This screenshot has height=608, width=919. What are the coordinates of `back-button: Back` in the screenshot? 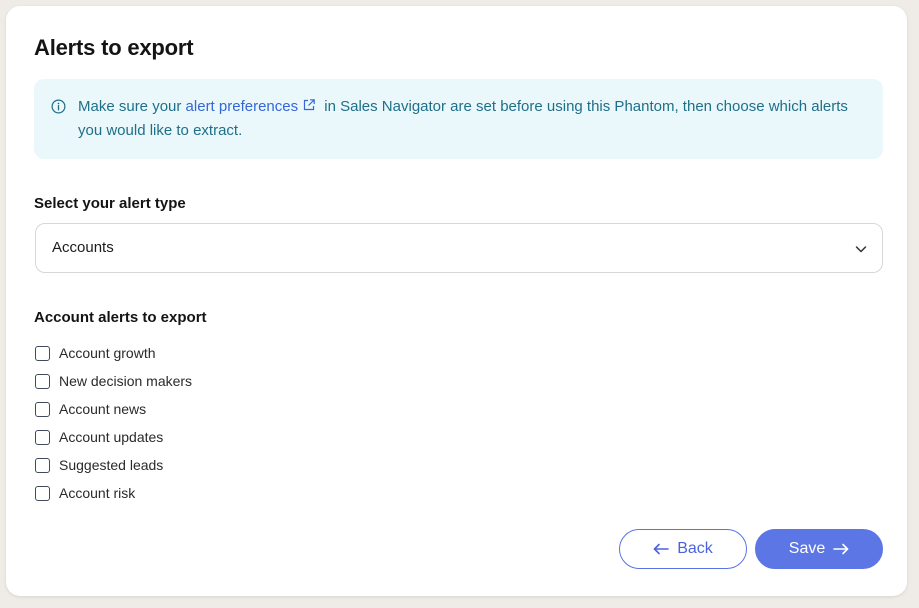 It's located at (683, 549).